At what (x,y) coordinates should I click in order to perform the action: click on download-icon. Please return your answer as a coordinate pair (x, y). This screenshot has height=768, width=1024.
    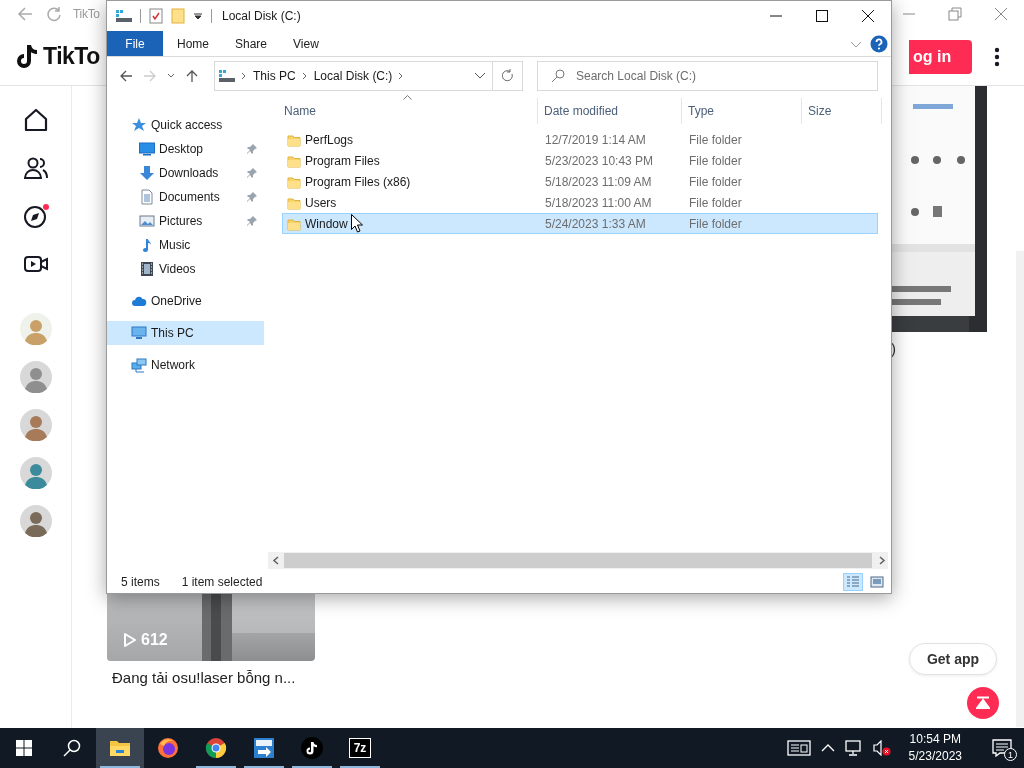
    Looking at the image, I should click on (147, 173).